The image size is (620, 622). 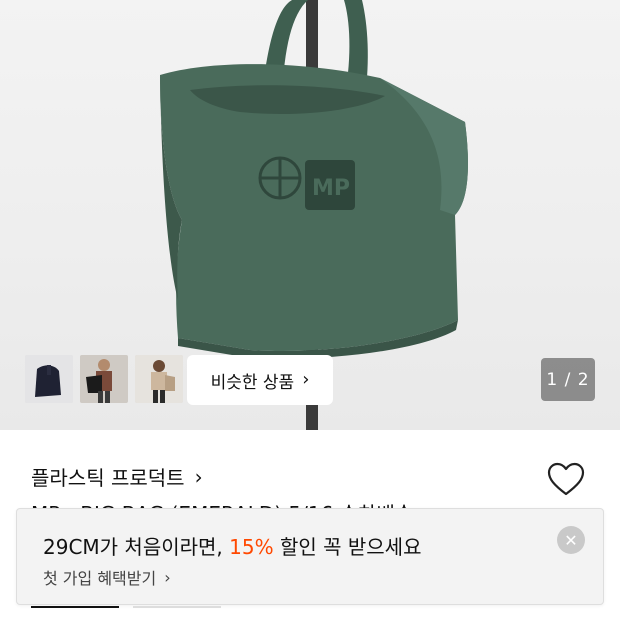 I want to click on similar-products-button: 비슷한 상품 ›, so click(x=260, y=380).